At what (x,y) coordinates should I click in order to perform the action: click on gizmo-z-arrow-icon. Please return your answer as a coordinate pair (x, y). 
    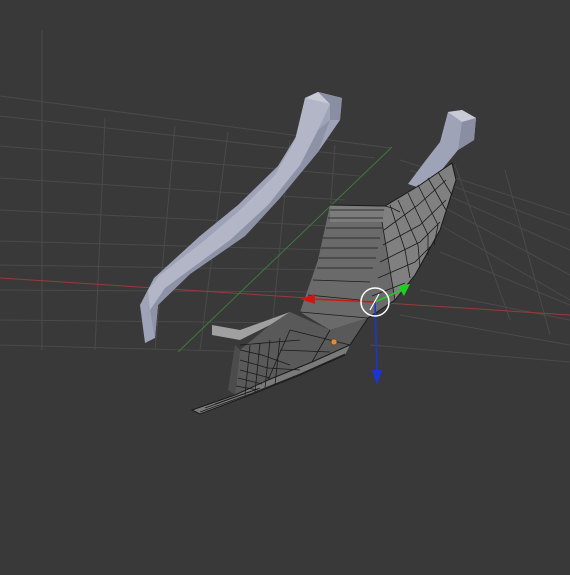
    Looking at the image, I should click on (377, 377).